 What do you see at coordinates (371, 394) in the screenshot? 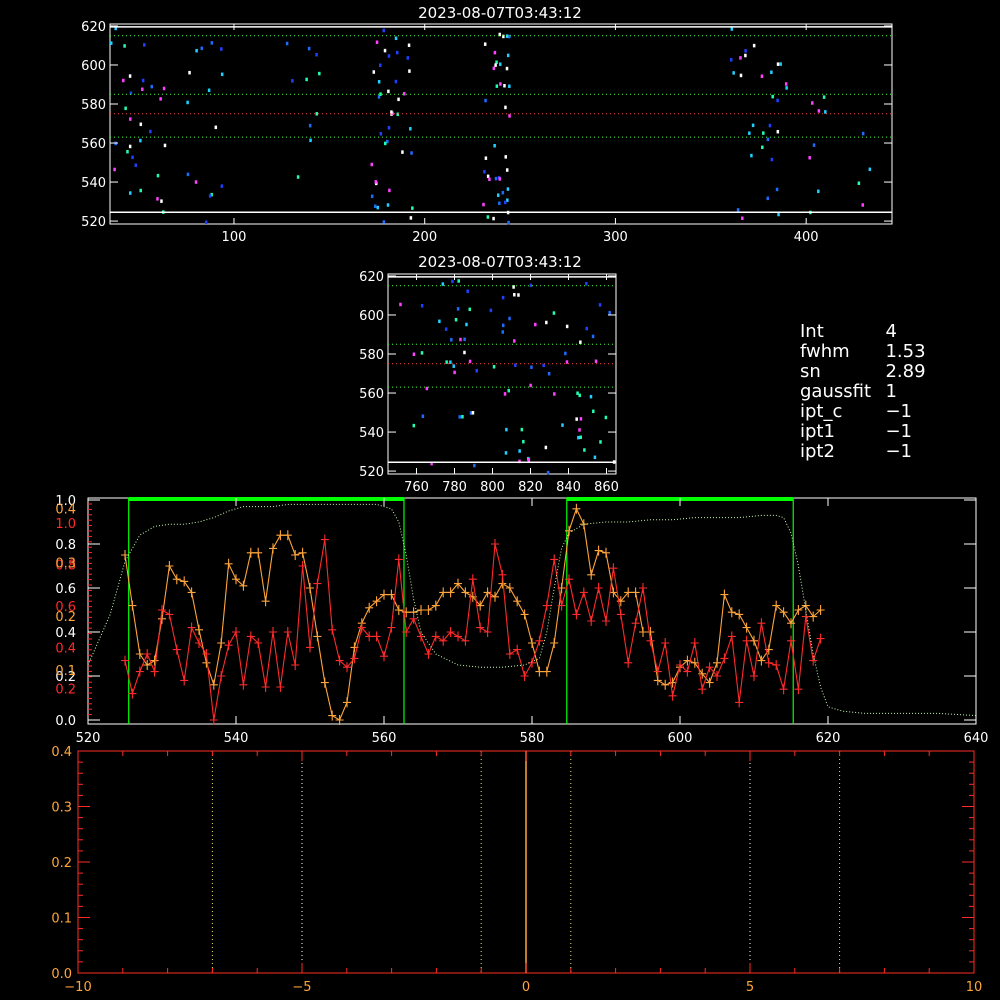
I see `y-tick-label: 560` at bounding box center [371, 394].